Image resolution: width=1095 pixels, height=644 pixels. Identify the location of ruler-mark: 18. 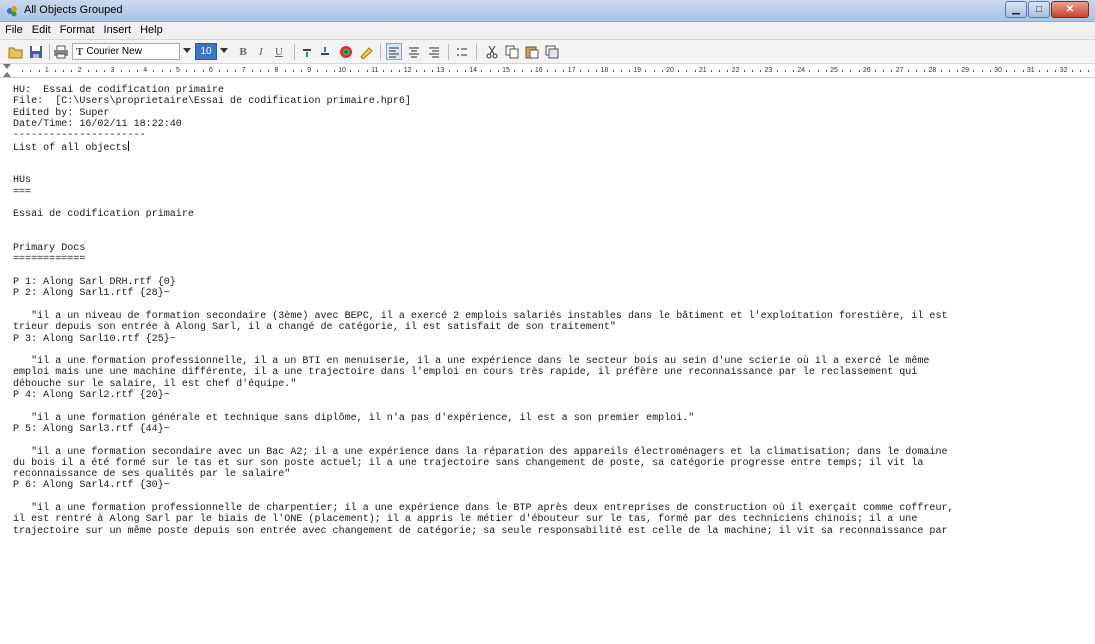
(604, 70).